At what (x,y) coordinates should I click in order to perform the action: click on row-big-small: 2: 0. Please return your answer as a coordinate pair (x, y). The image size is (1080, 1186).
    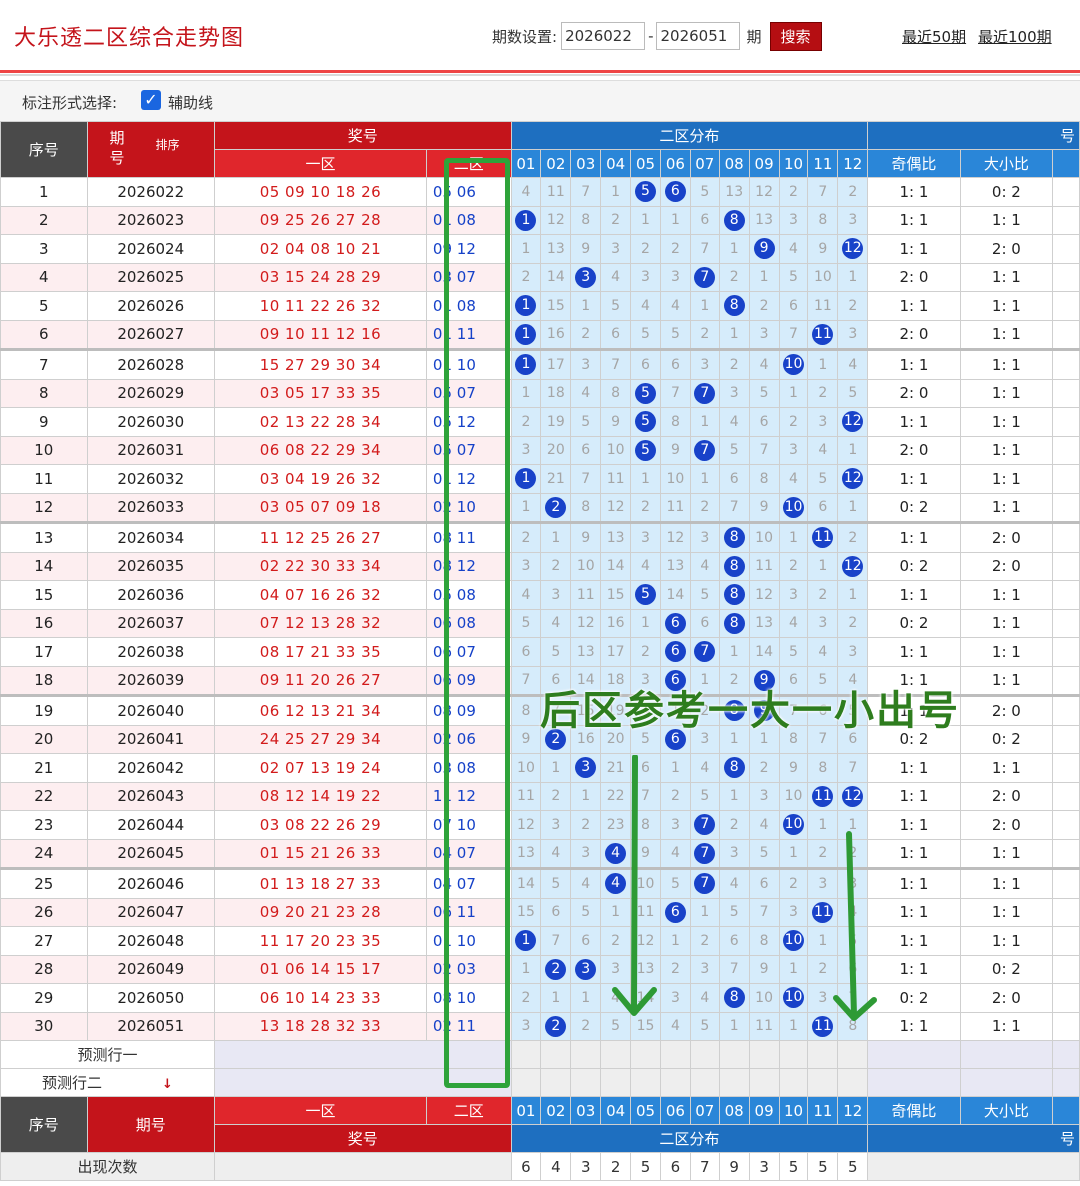
    Looking at the image, I should click on (1006, 249).